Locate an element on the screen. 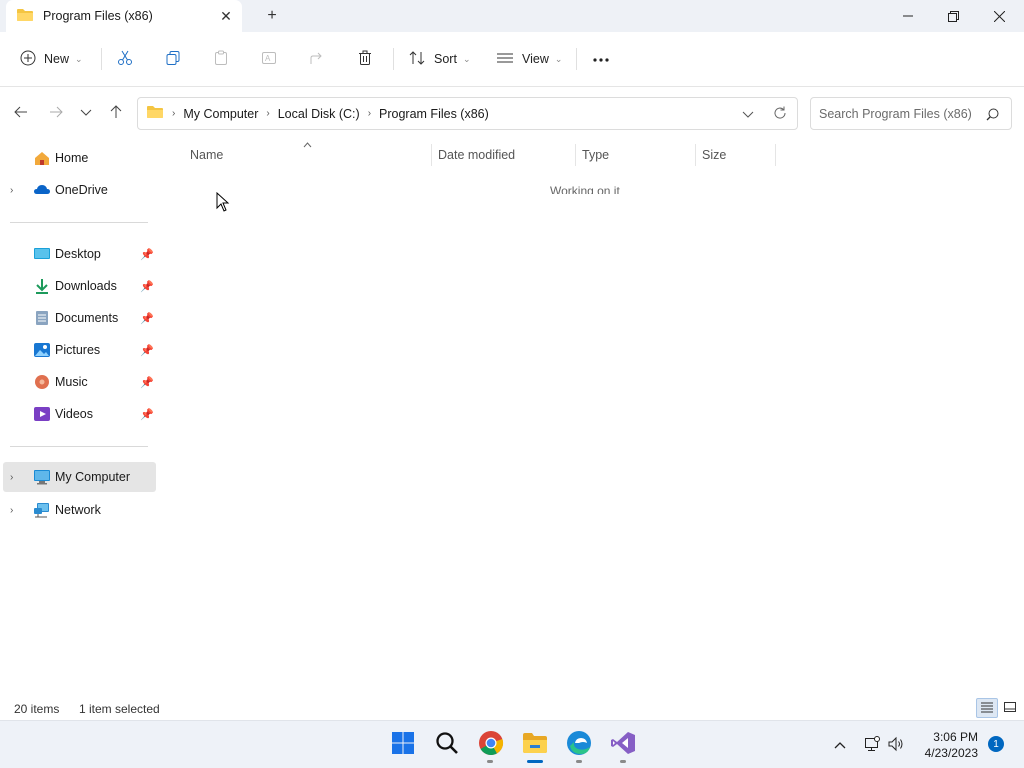  copy-button is located at coordinates (173, 59).